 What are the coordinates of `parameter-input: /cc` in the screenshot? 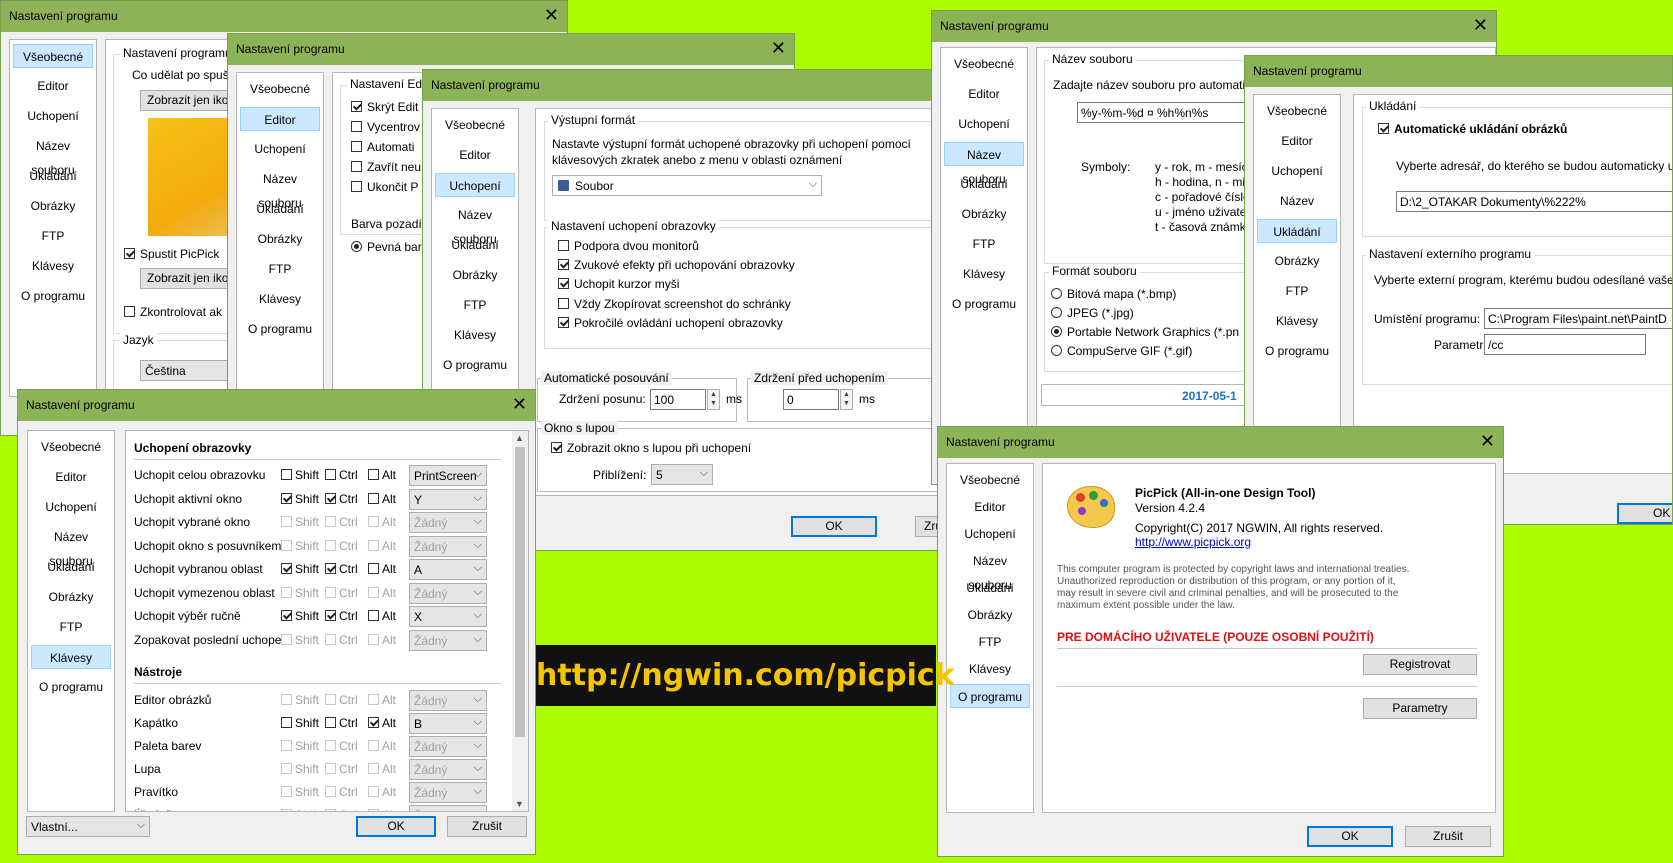 It's located at (1565, 344).